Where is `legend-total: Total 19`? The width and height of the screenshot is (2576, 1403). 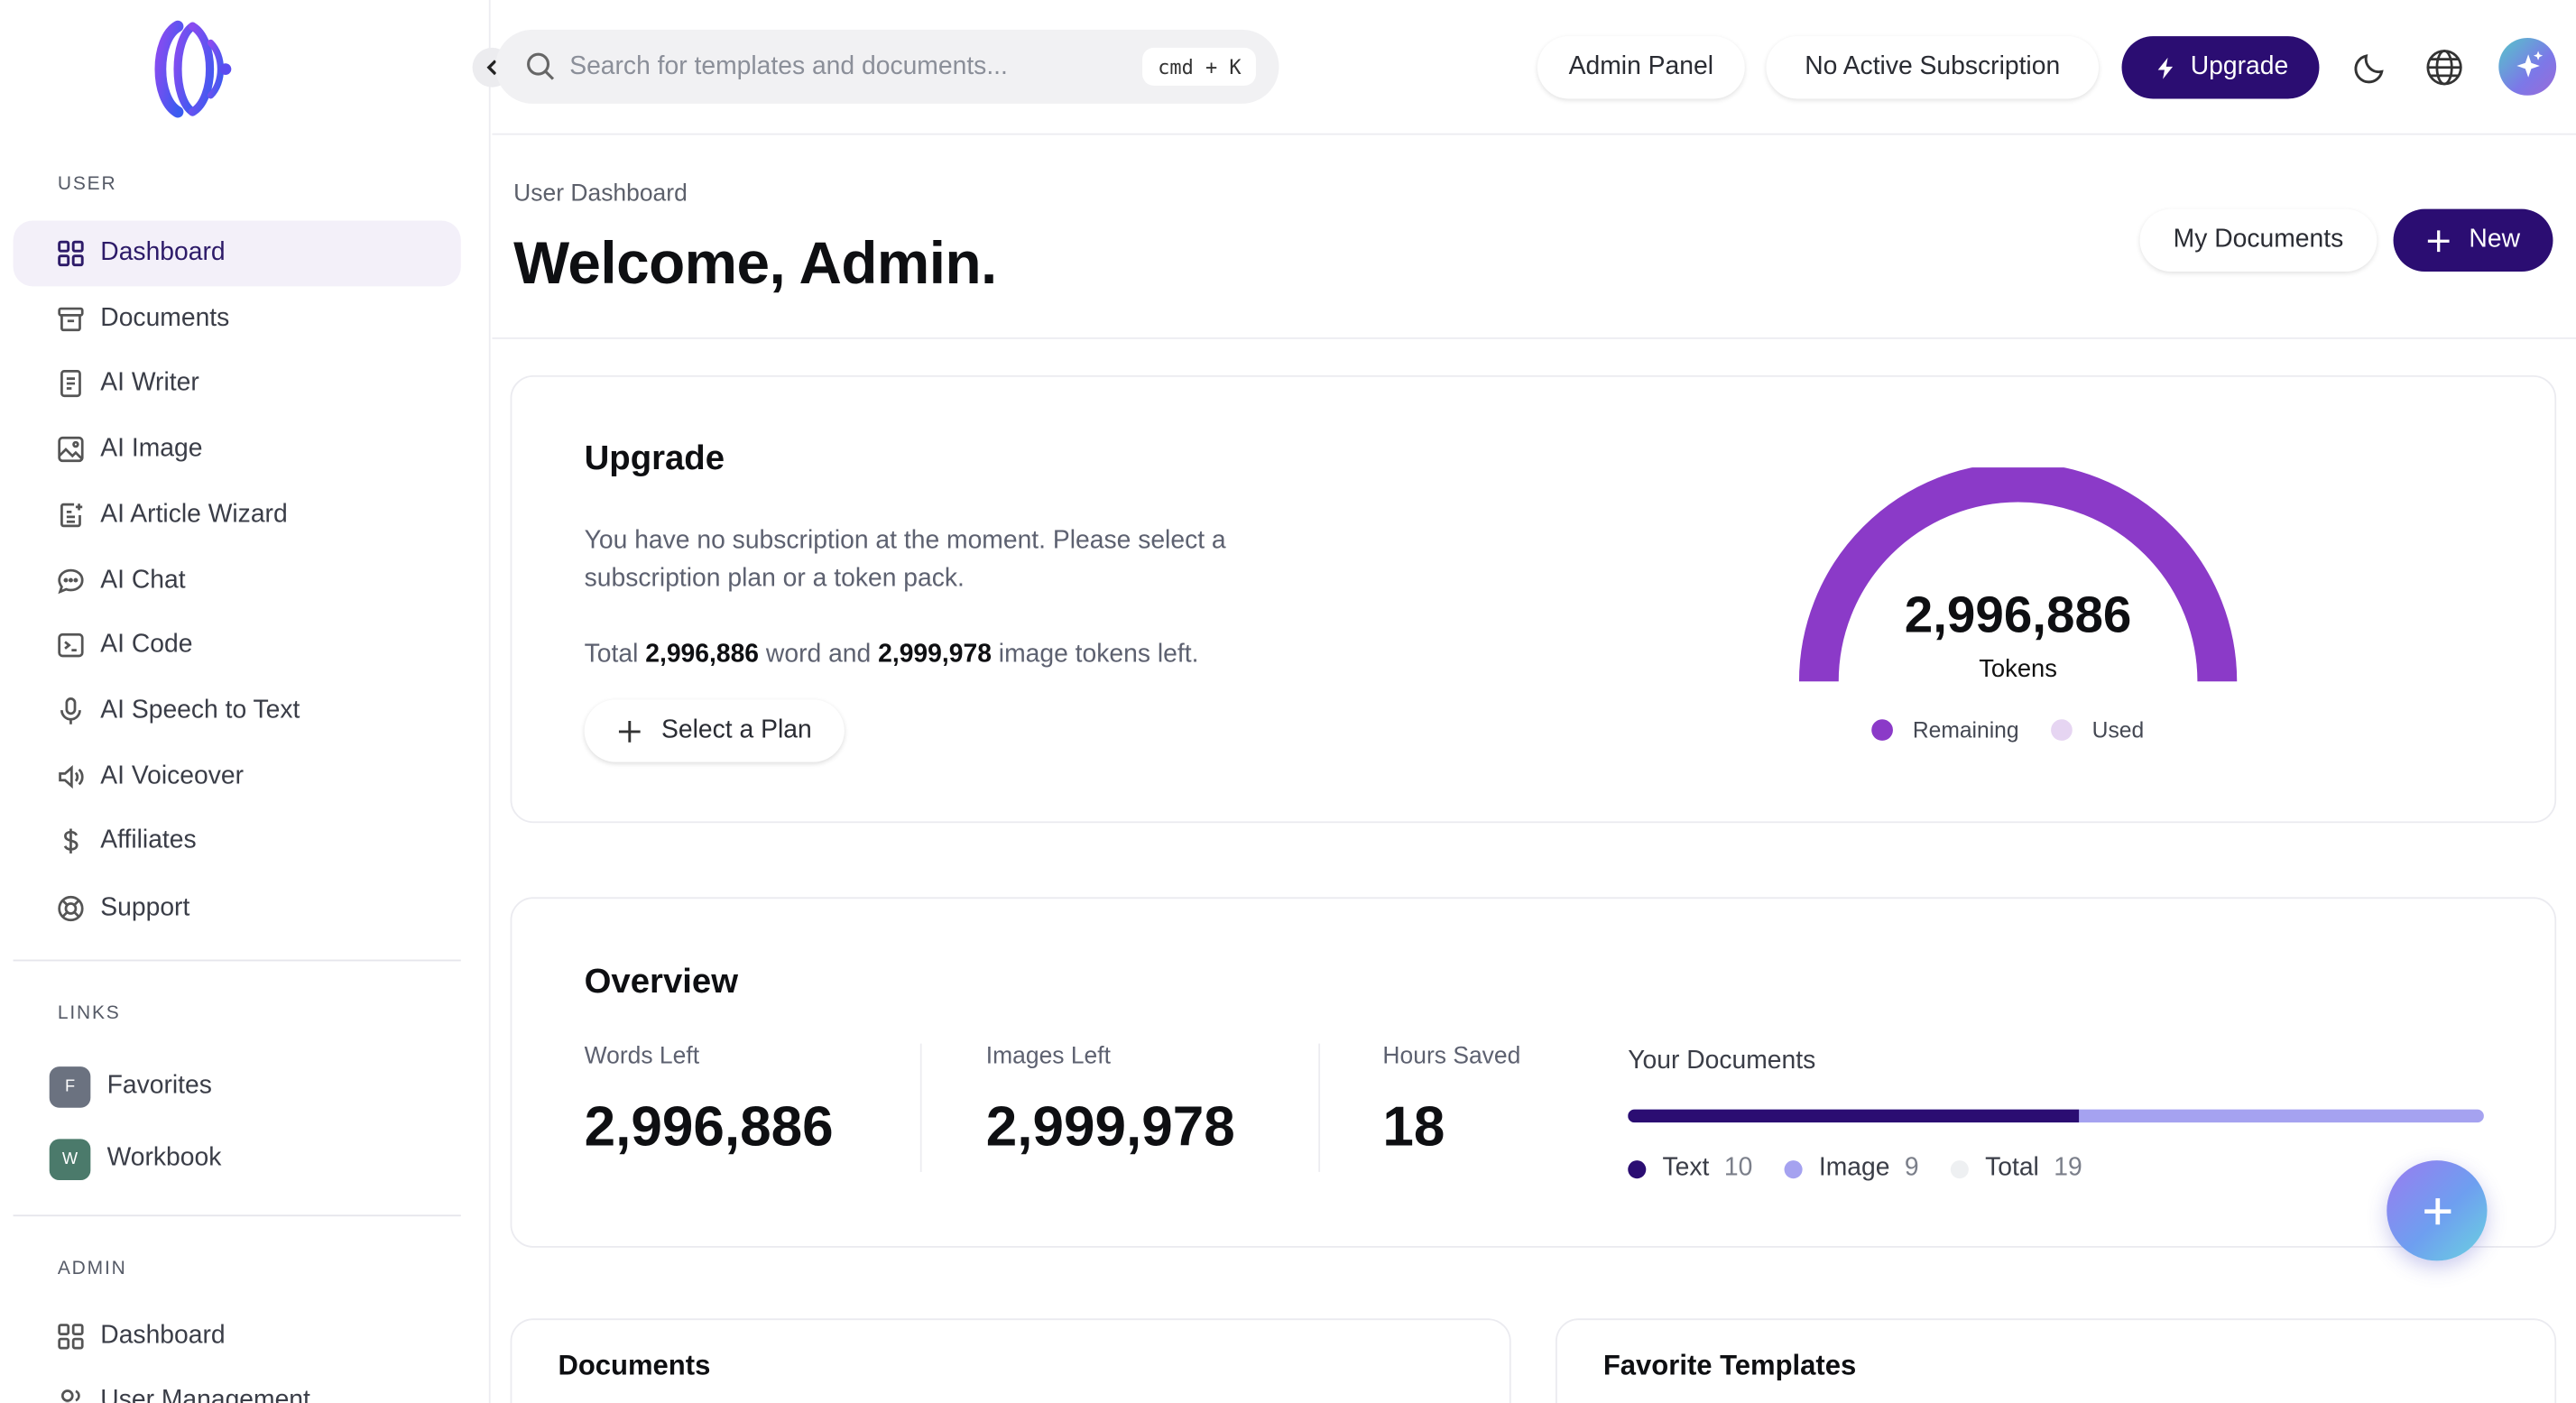
legend-total: Total 19 is located at coordinates (2016, 1168).